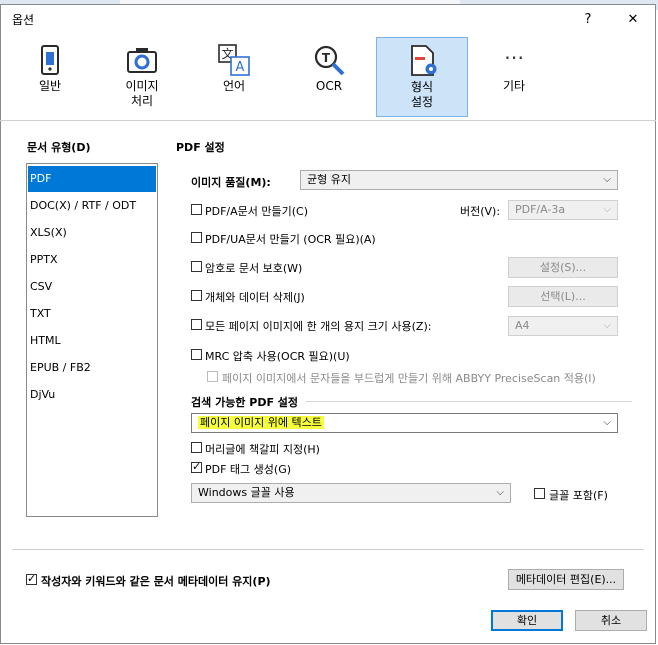 This screenshot has width=658, height=645. I want to click on list-item: DjVu, so click(92, 395).